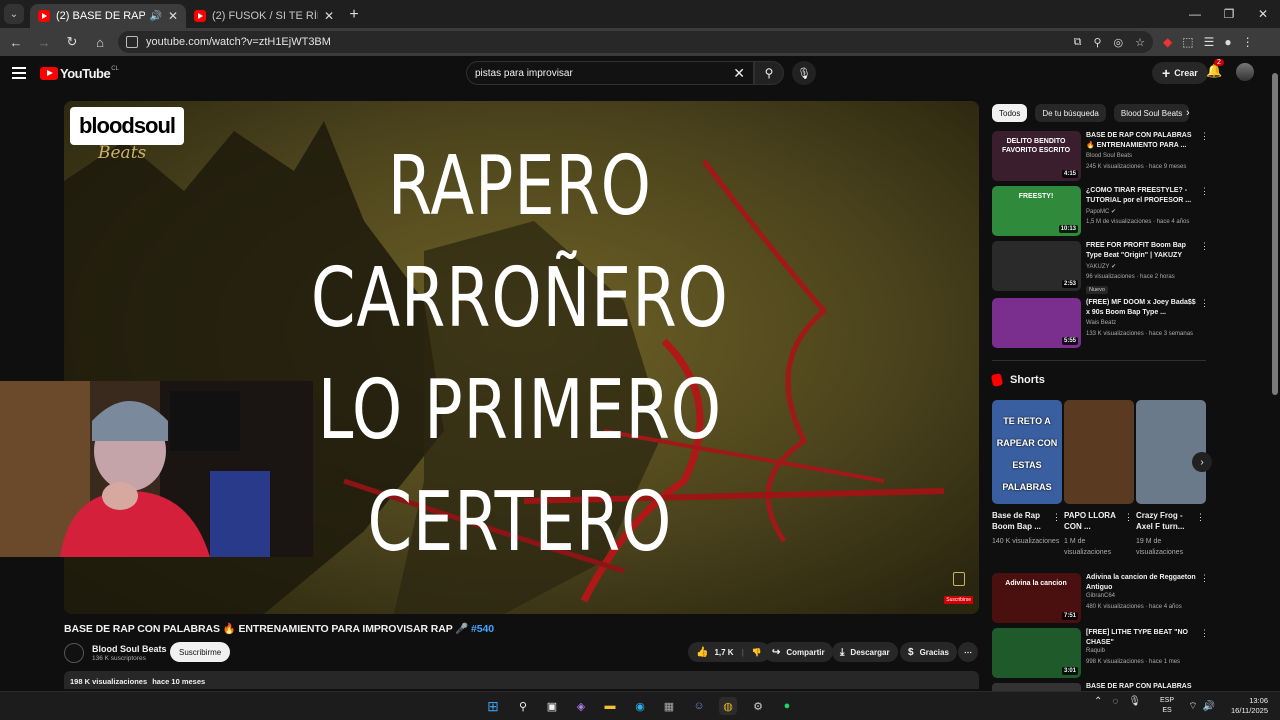 Image resolution: width=1280 pixels, height=720 pixels. What do you see at coordinates (669, 706) in the screenshot?
I see `store-icon: ▦` at bounding box center [669, 706].